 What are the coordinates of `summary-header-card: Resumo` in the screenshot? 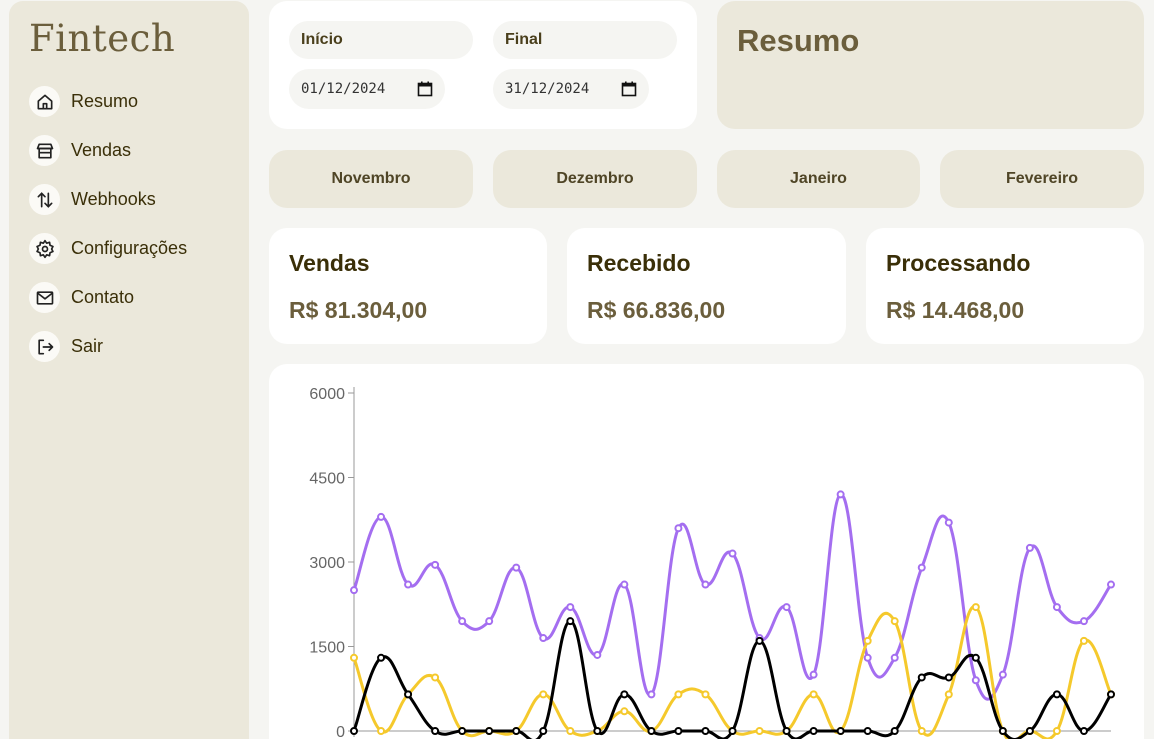 It's located at (930, 65).